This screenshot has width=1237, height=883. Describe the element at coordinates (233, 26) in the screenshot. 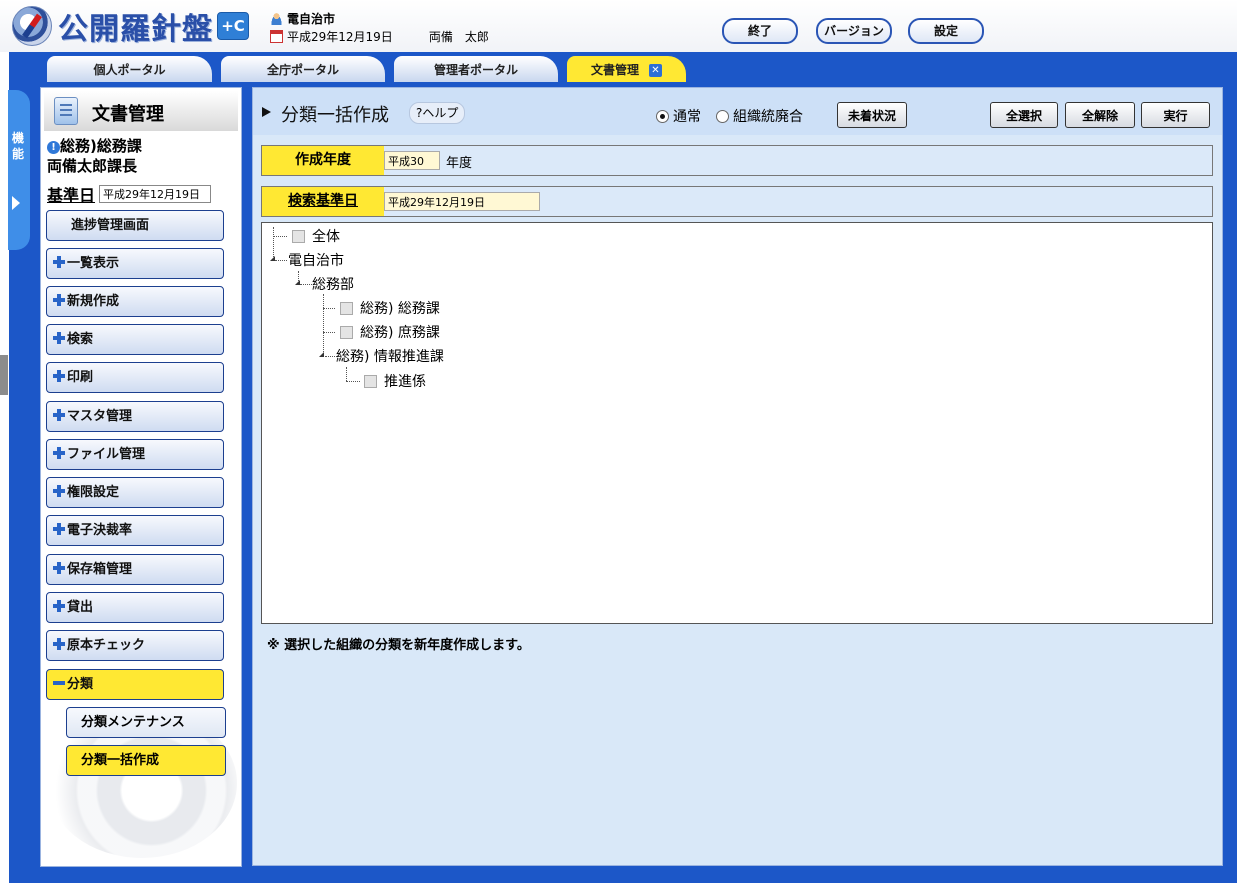

I see `logo-badge: +C` at that location.